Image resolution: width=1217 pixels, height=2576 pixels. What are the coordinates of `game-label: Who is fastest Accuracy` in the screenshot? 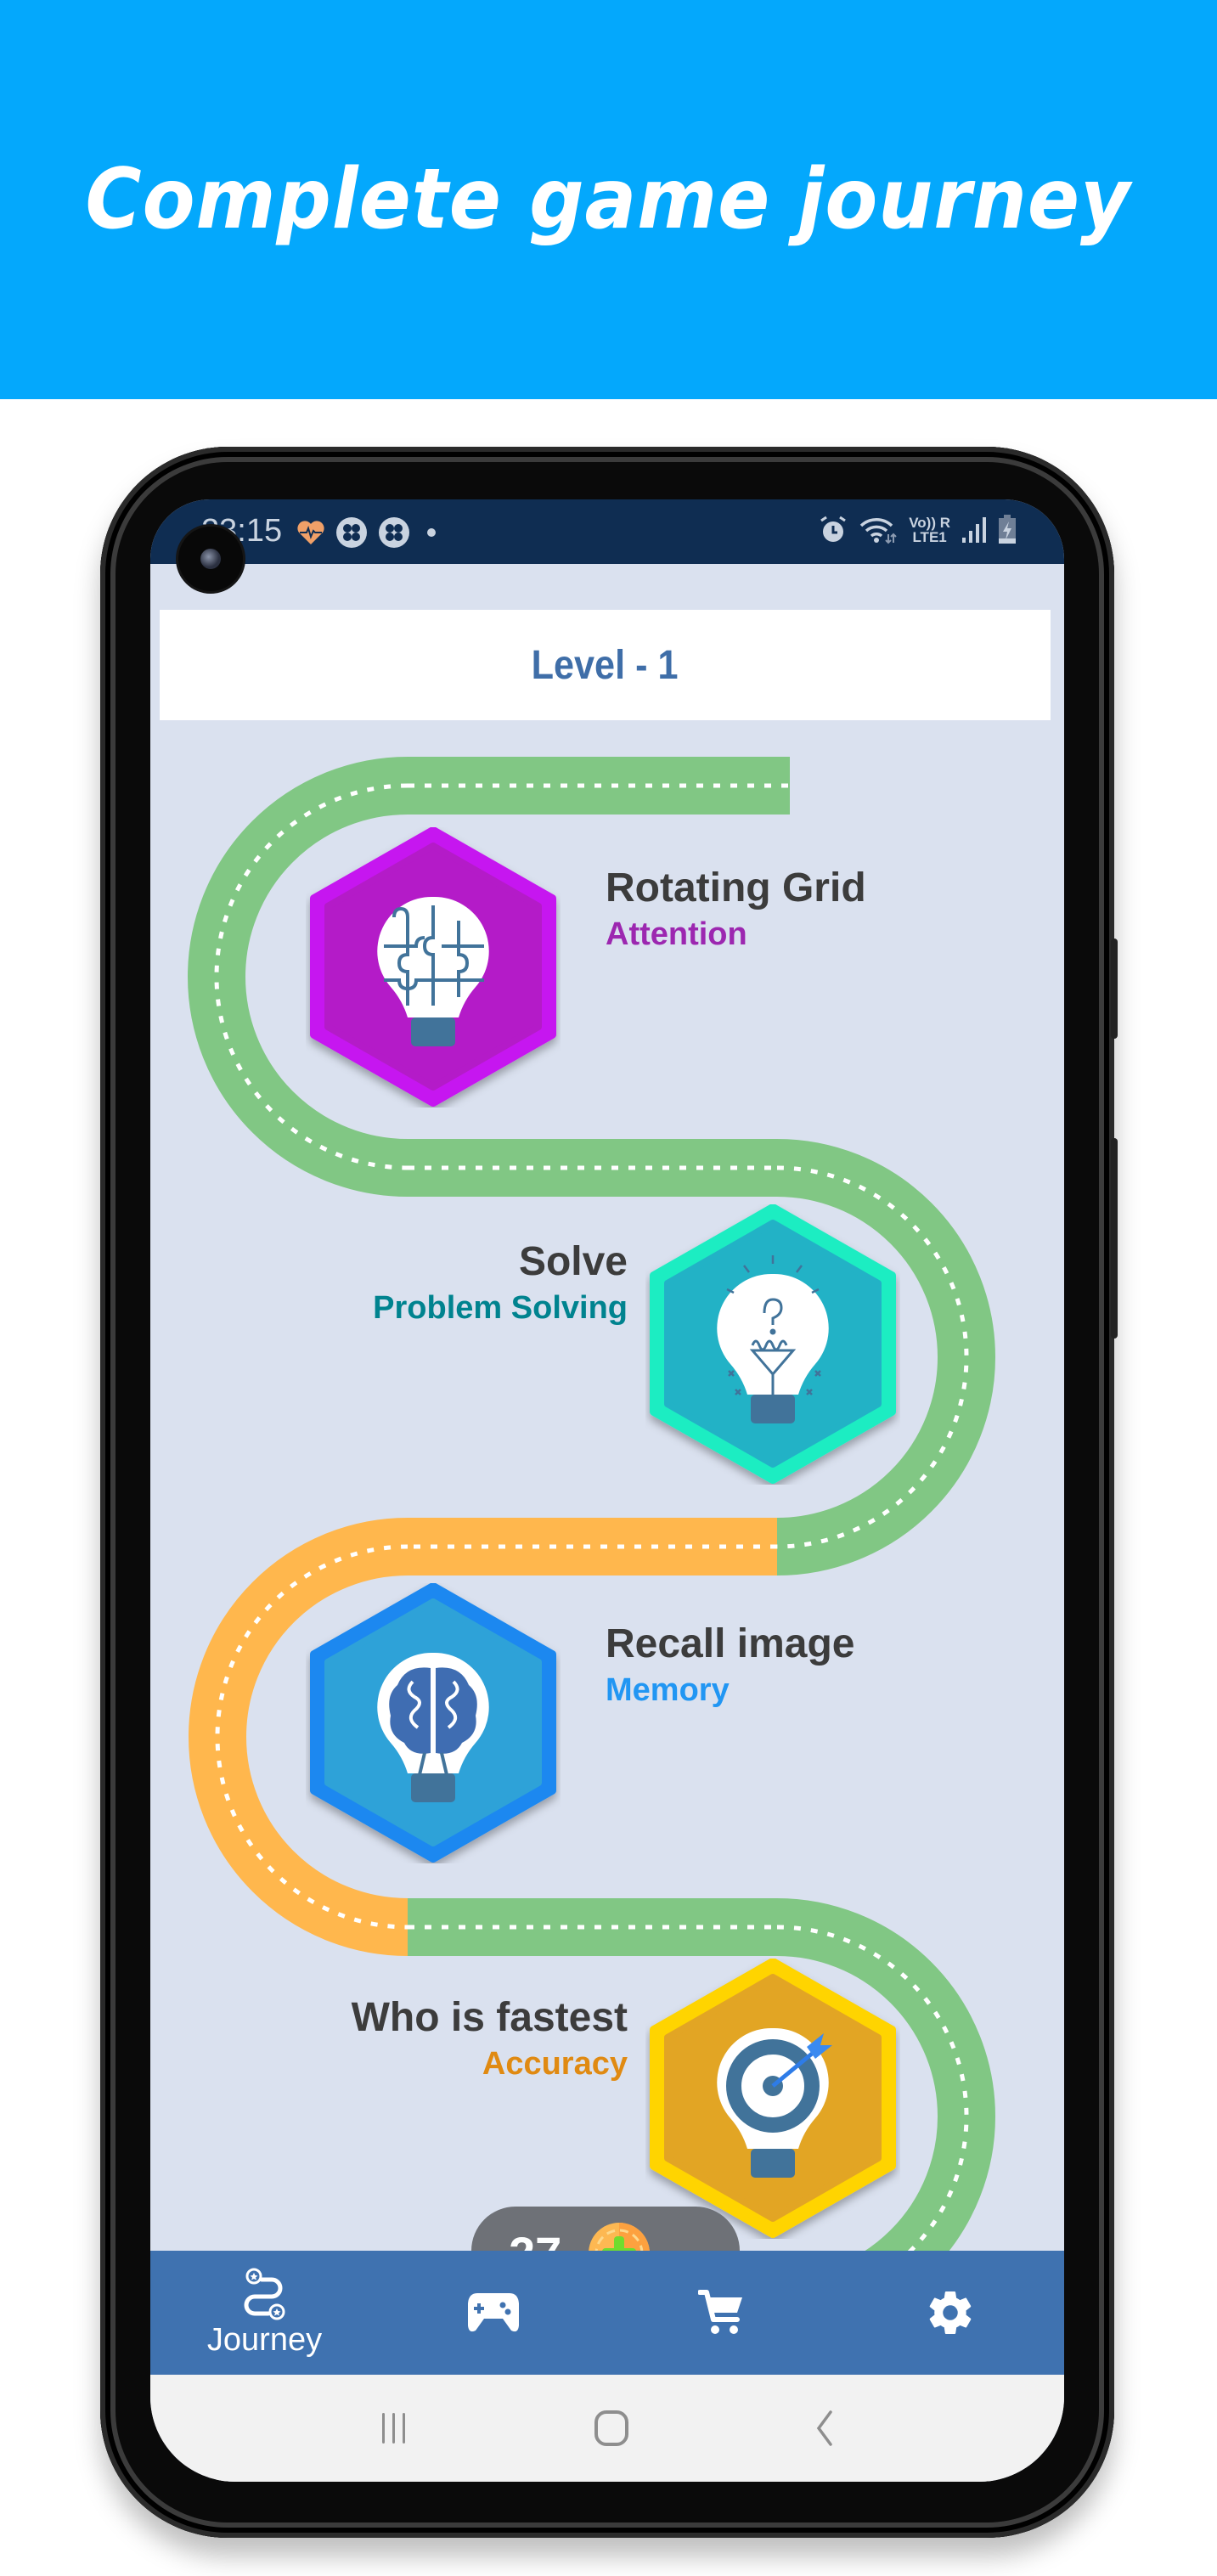 It's located at (490, 2038).